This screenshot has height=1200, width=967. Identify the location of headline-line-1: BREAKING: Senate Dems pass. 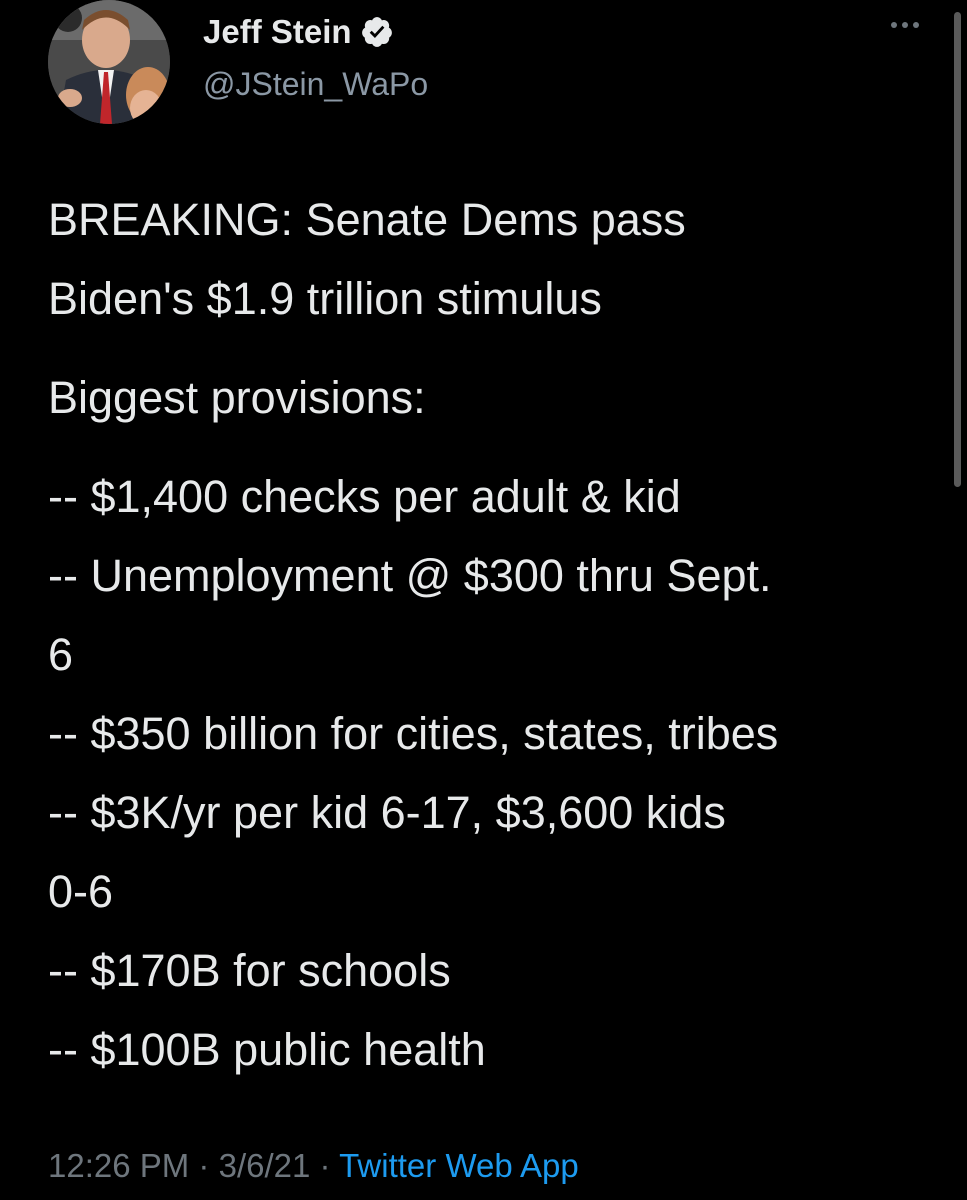
(367, 219).